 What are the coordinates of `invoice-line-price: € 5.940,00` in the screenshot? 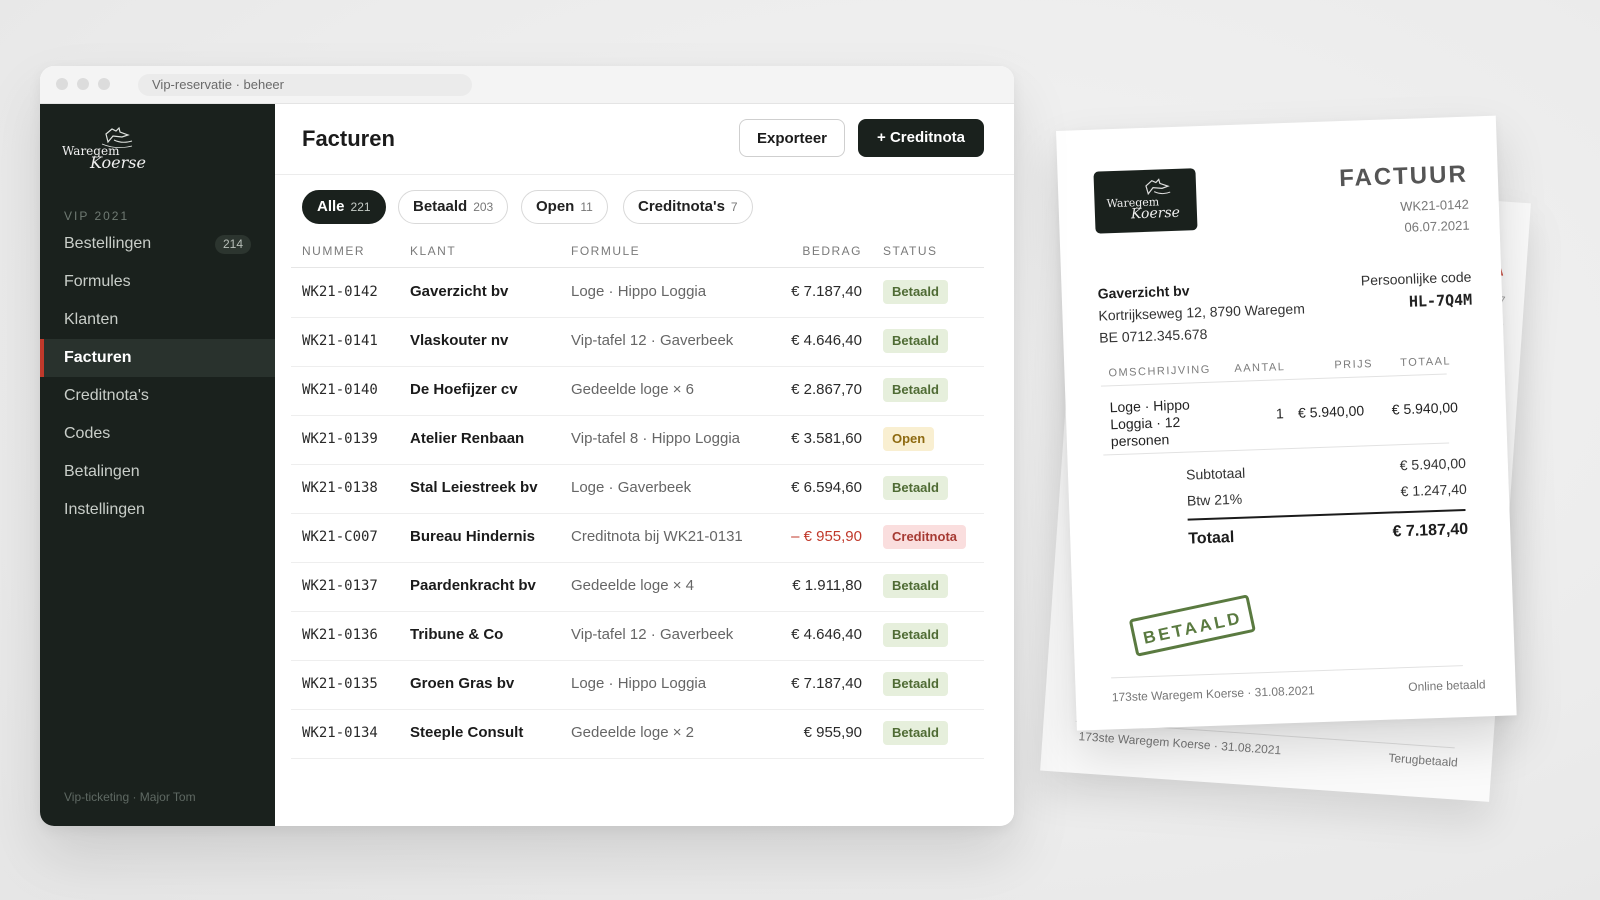 It's located at (1331, 411).